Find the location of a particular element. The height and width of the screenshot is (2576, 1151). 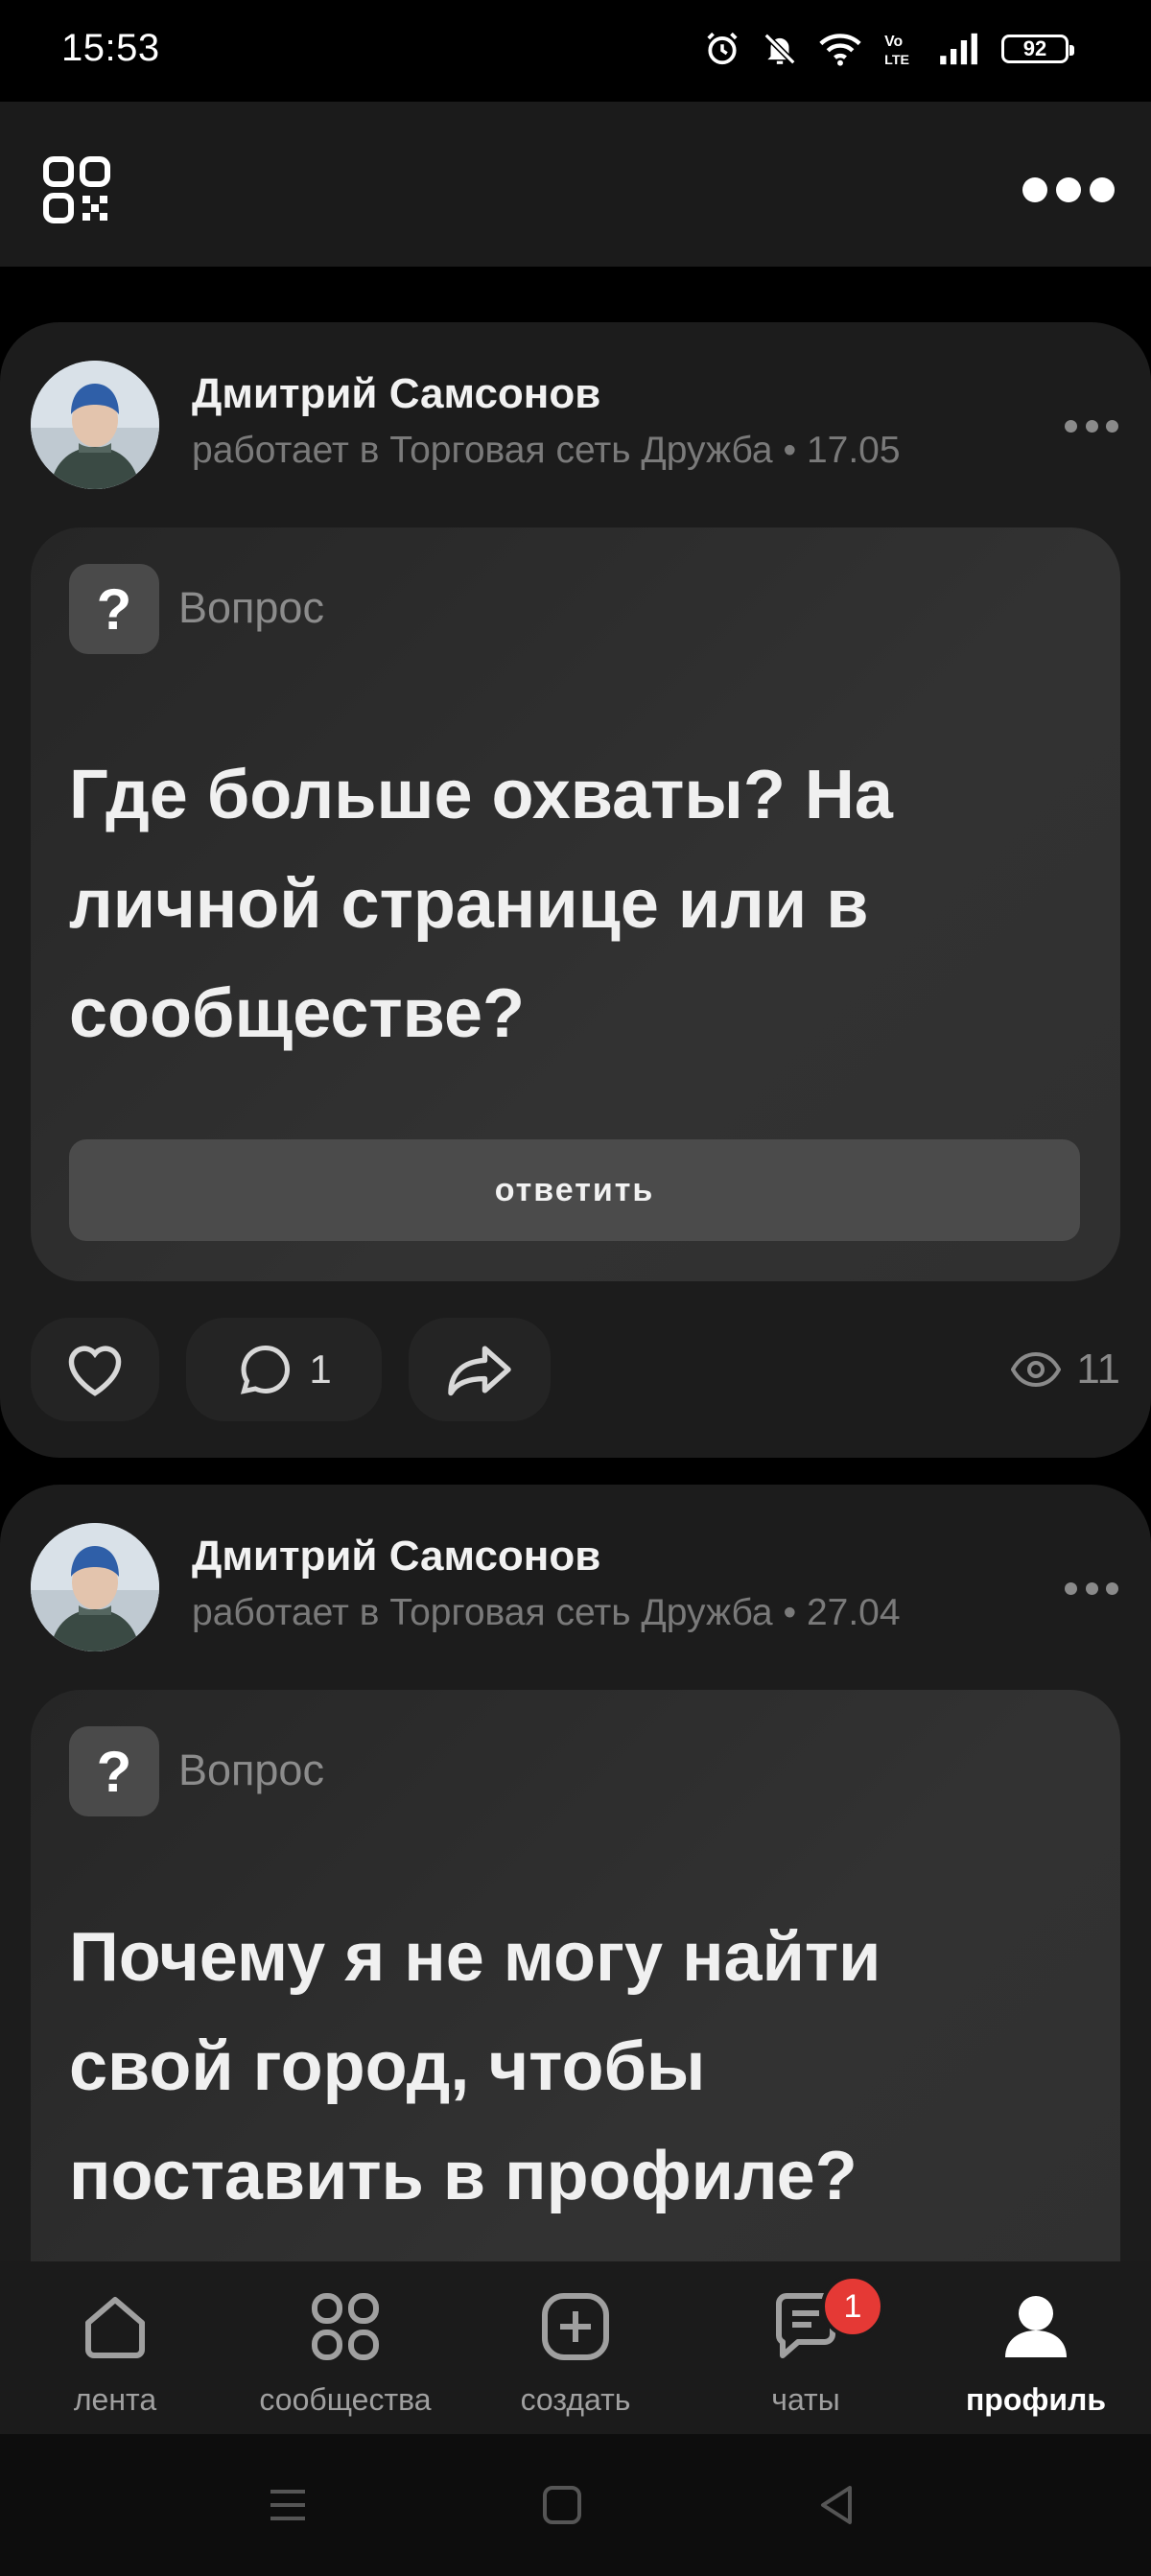

profile-icon is located at coordinates (1036, 2326).